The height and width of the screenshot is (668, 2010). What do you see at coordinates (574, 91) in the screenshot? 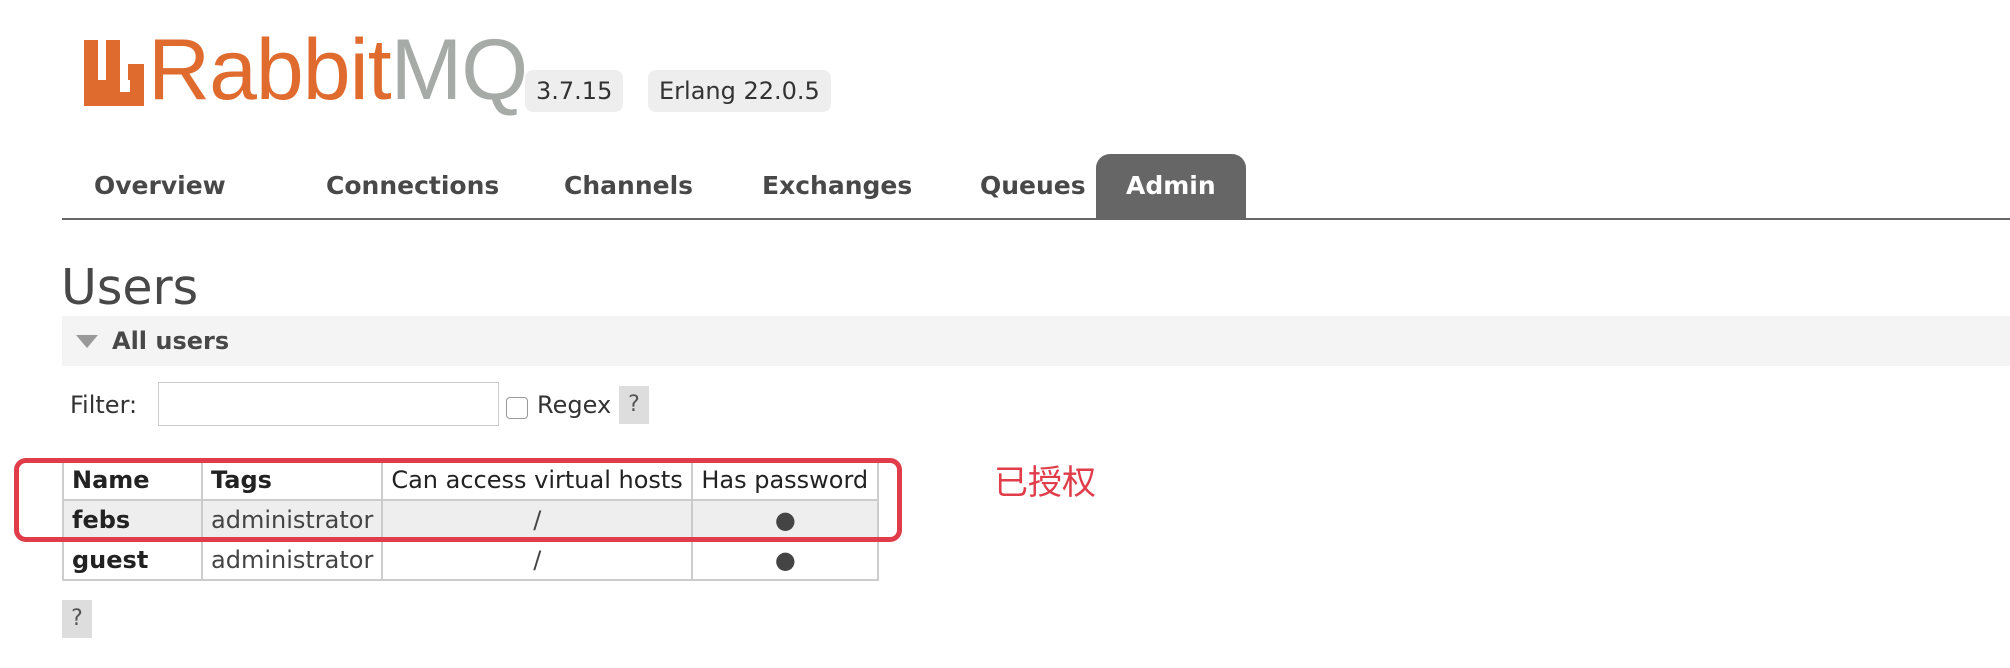
I see `version-badge: 3.7.15` at bounding box center [574, 91].